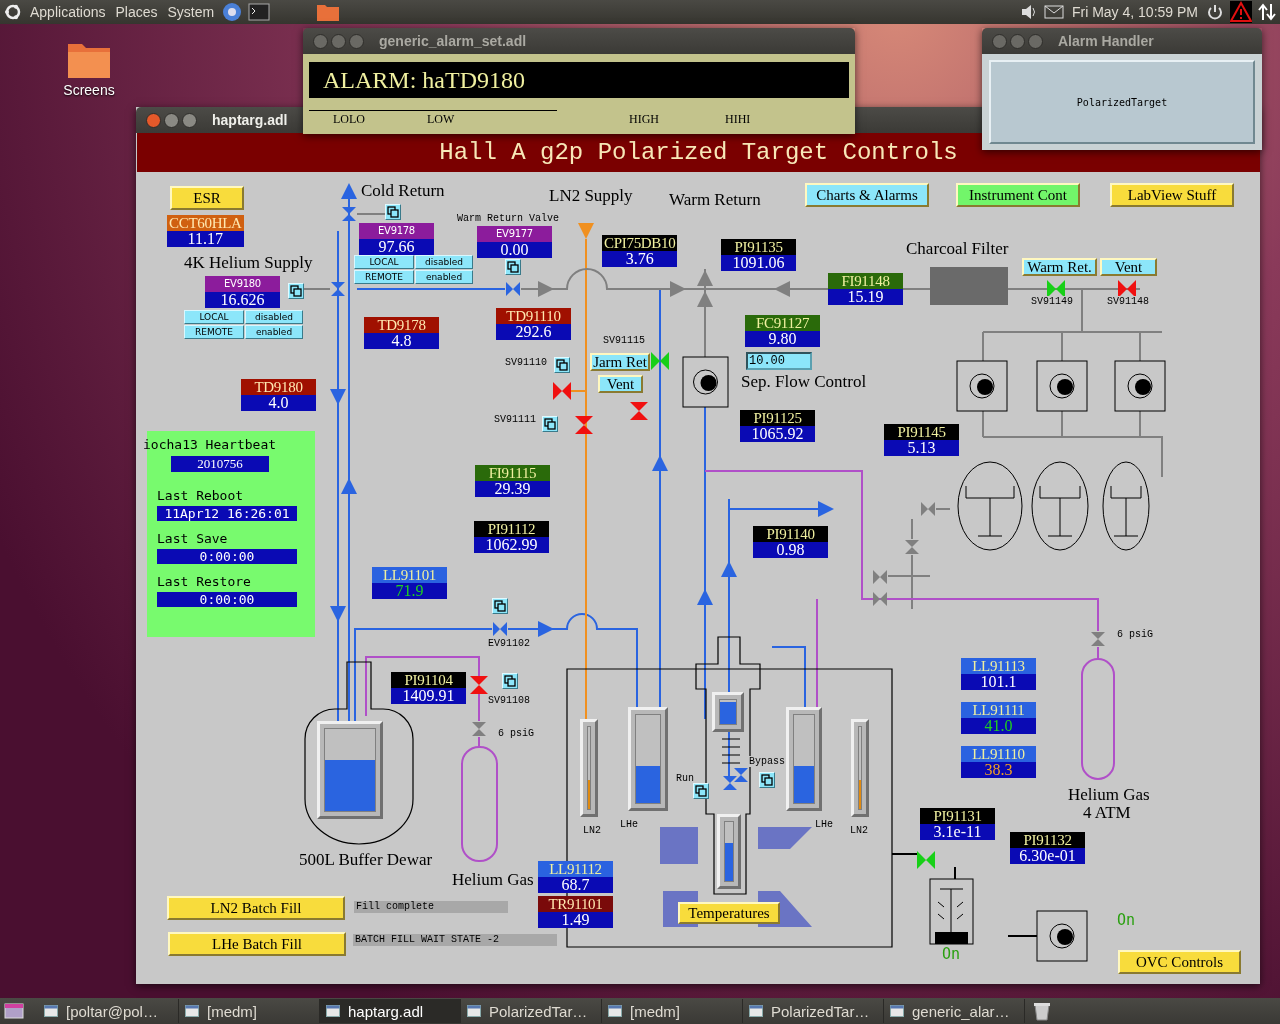  What do you see at coordinates (672, 1011) in the screenshot?
I see `taskbar-item: [medm]` at bounding box center [672, 1011].